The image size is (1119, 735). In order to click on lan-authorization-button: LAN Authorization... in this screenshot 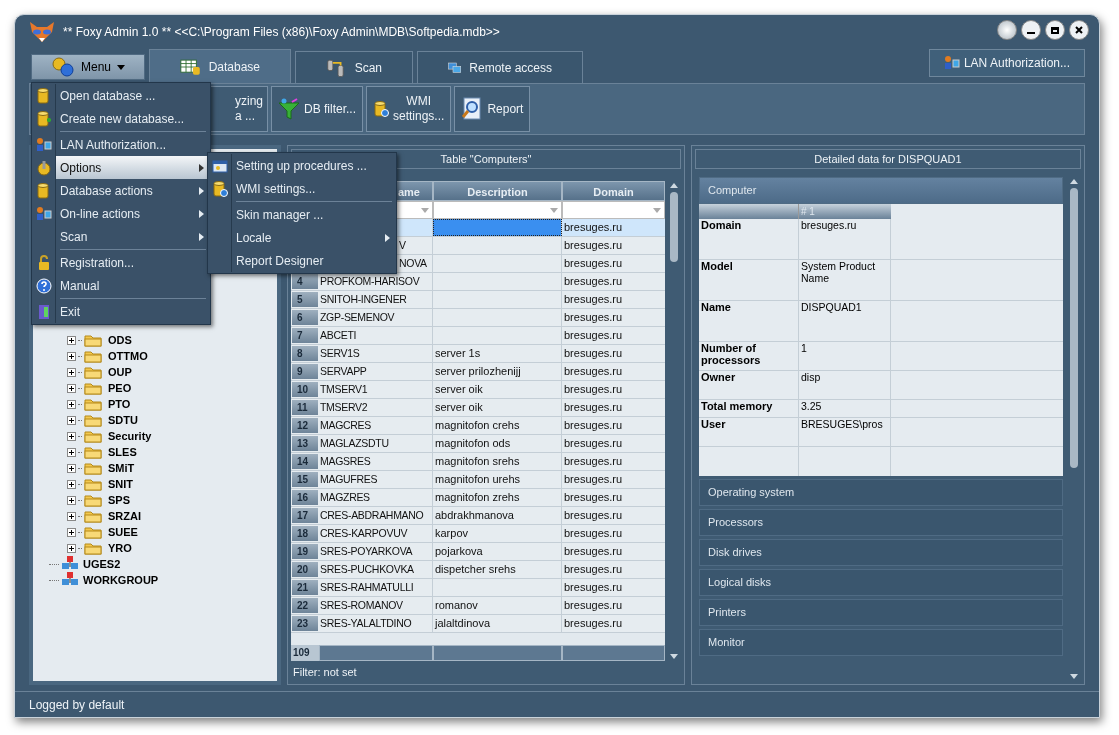, I will do `click(1006, 63)`.